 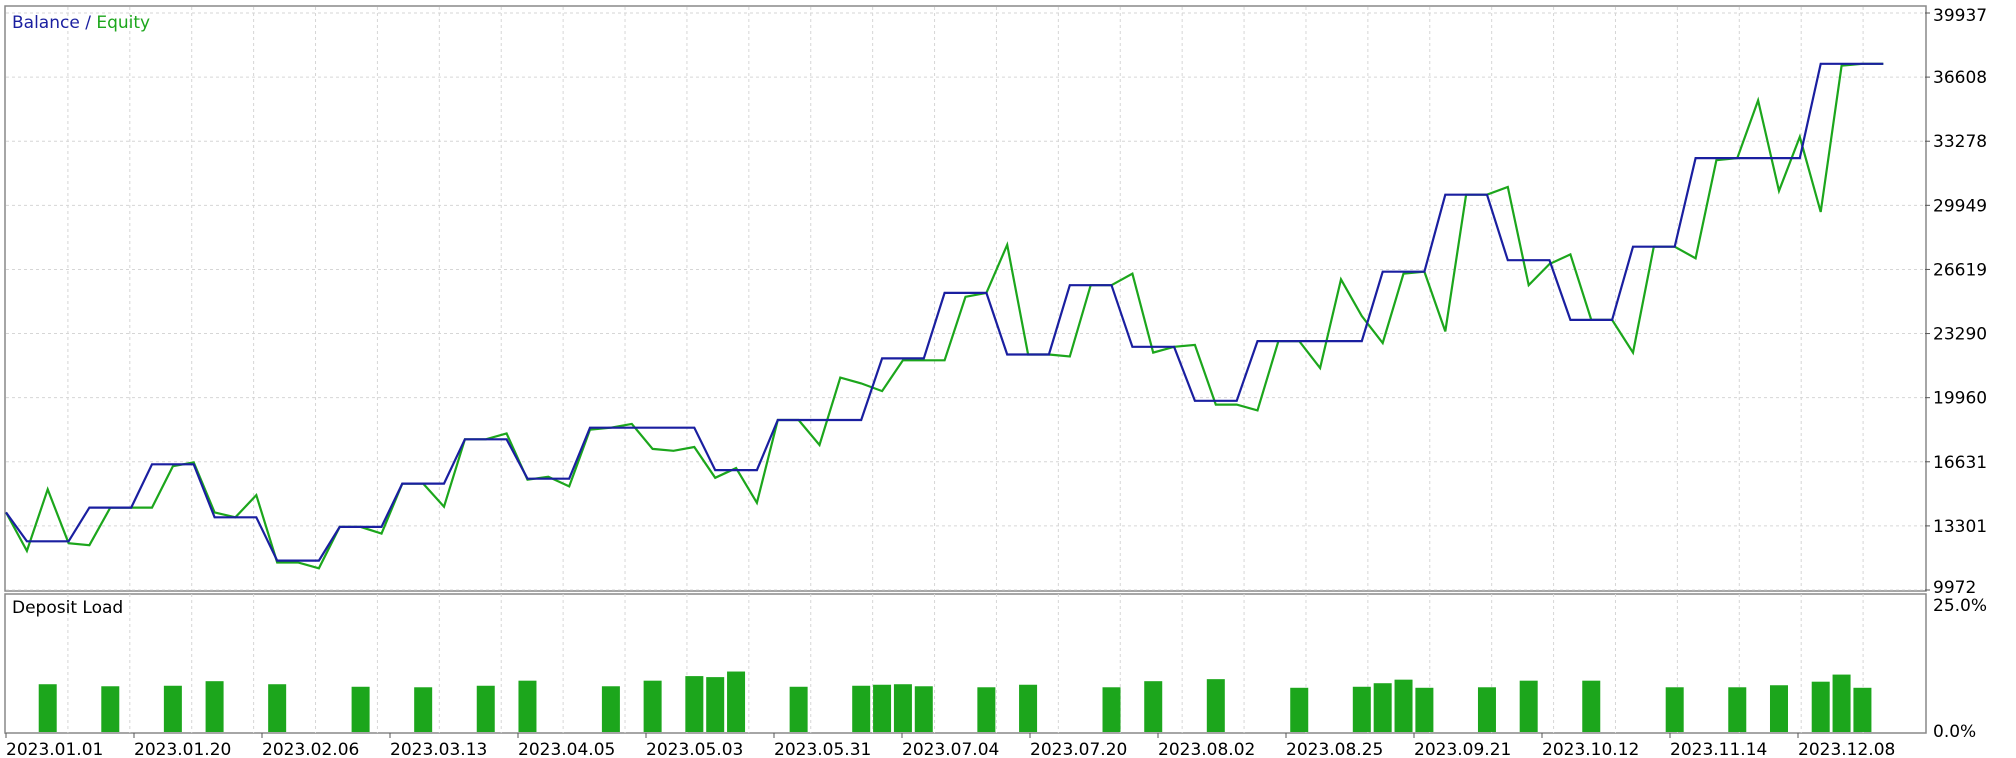 I want to click on y-tick-label: 9972, so click(x=1954, y=588).